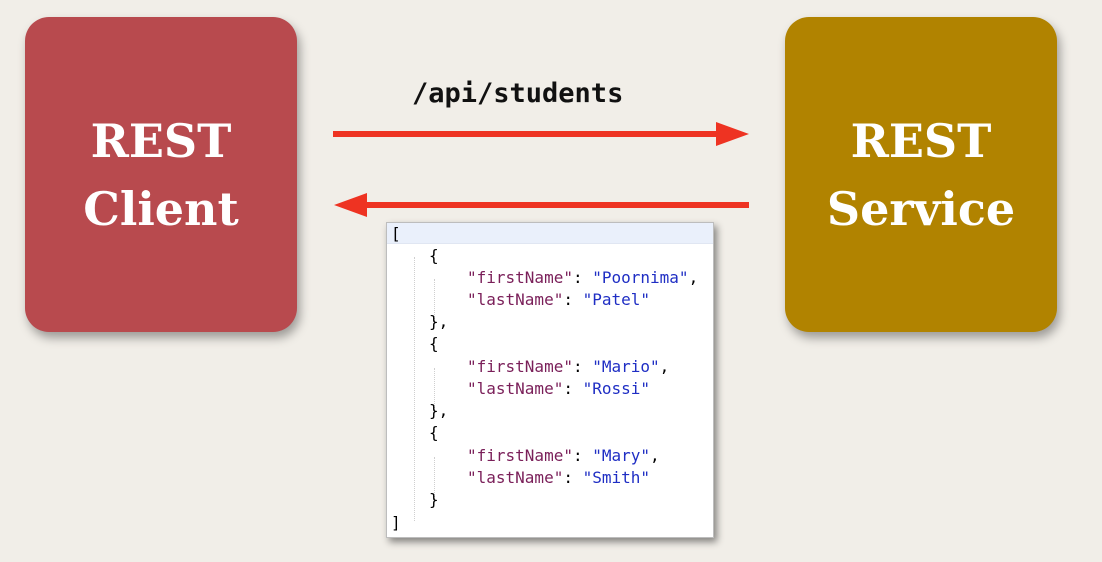 The width and height of the screenshot is (1102, 562). I want to click on json-line: ], so click(396, 523).